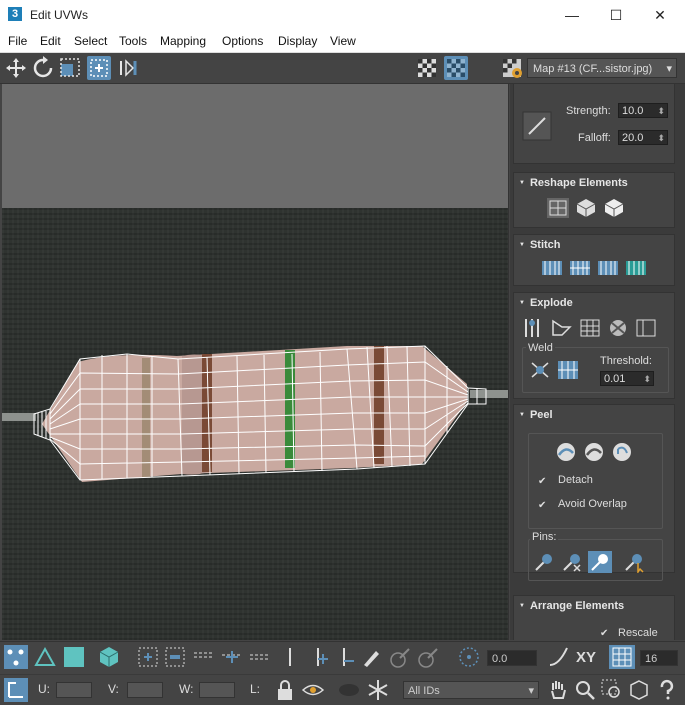 Image resolution: width=685 pixels, height=705 pixels. Describe the element at coordinates (186, 689) in the screenshot. I see `w-label: W:` at that location.